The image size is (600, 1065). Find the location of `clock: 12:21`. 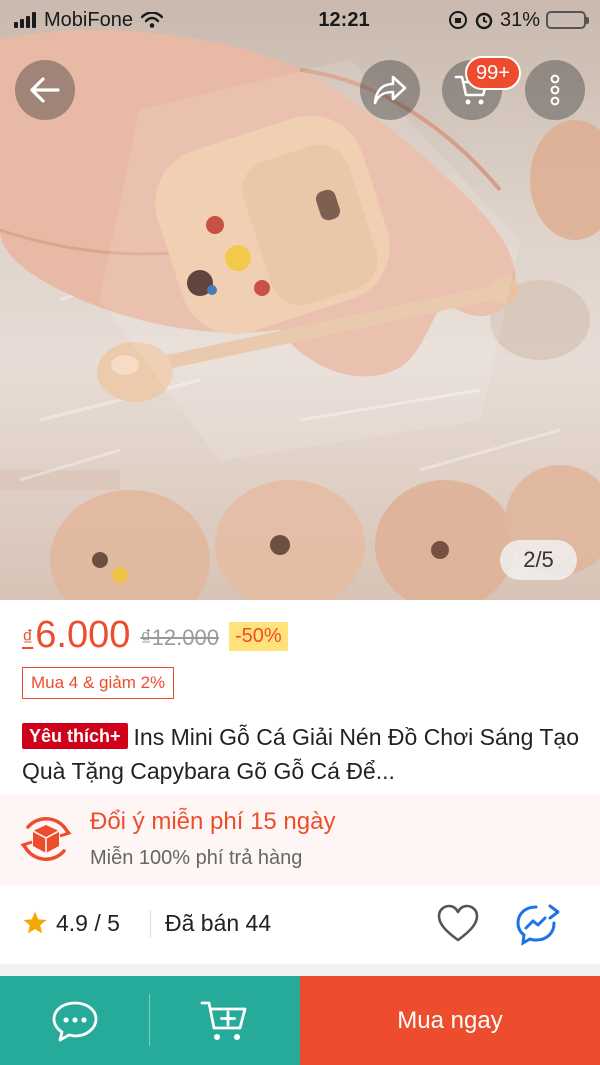

clock: 12:21 is located at coordinates (344, 19).